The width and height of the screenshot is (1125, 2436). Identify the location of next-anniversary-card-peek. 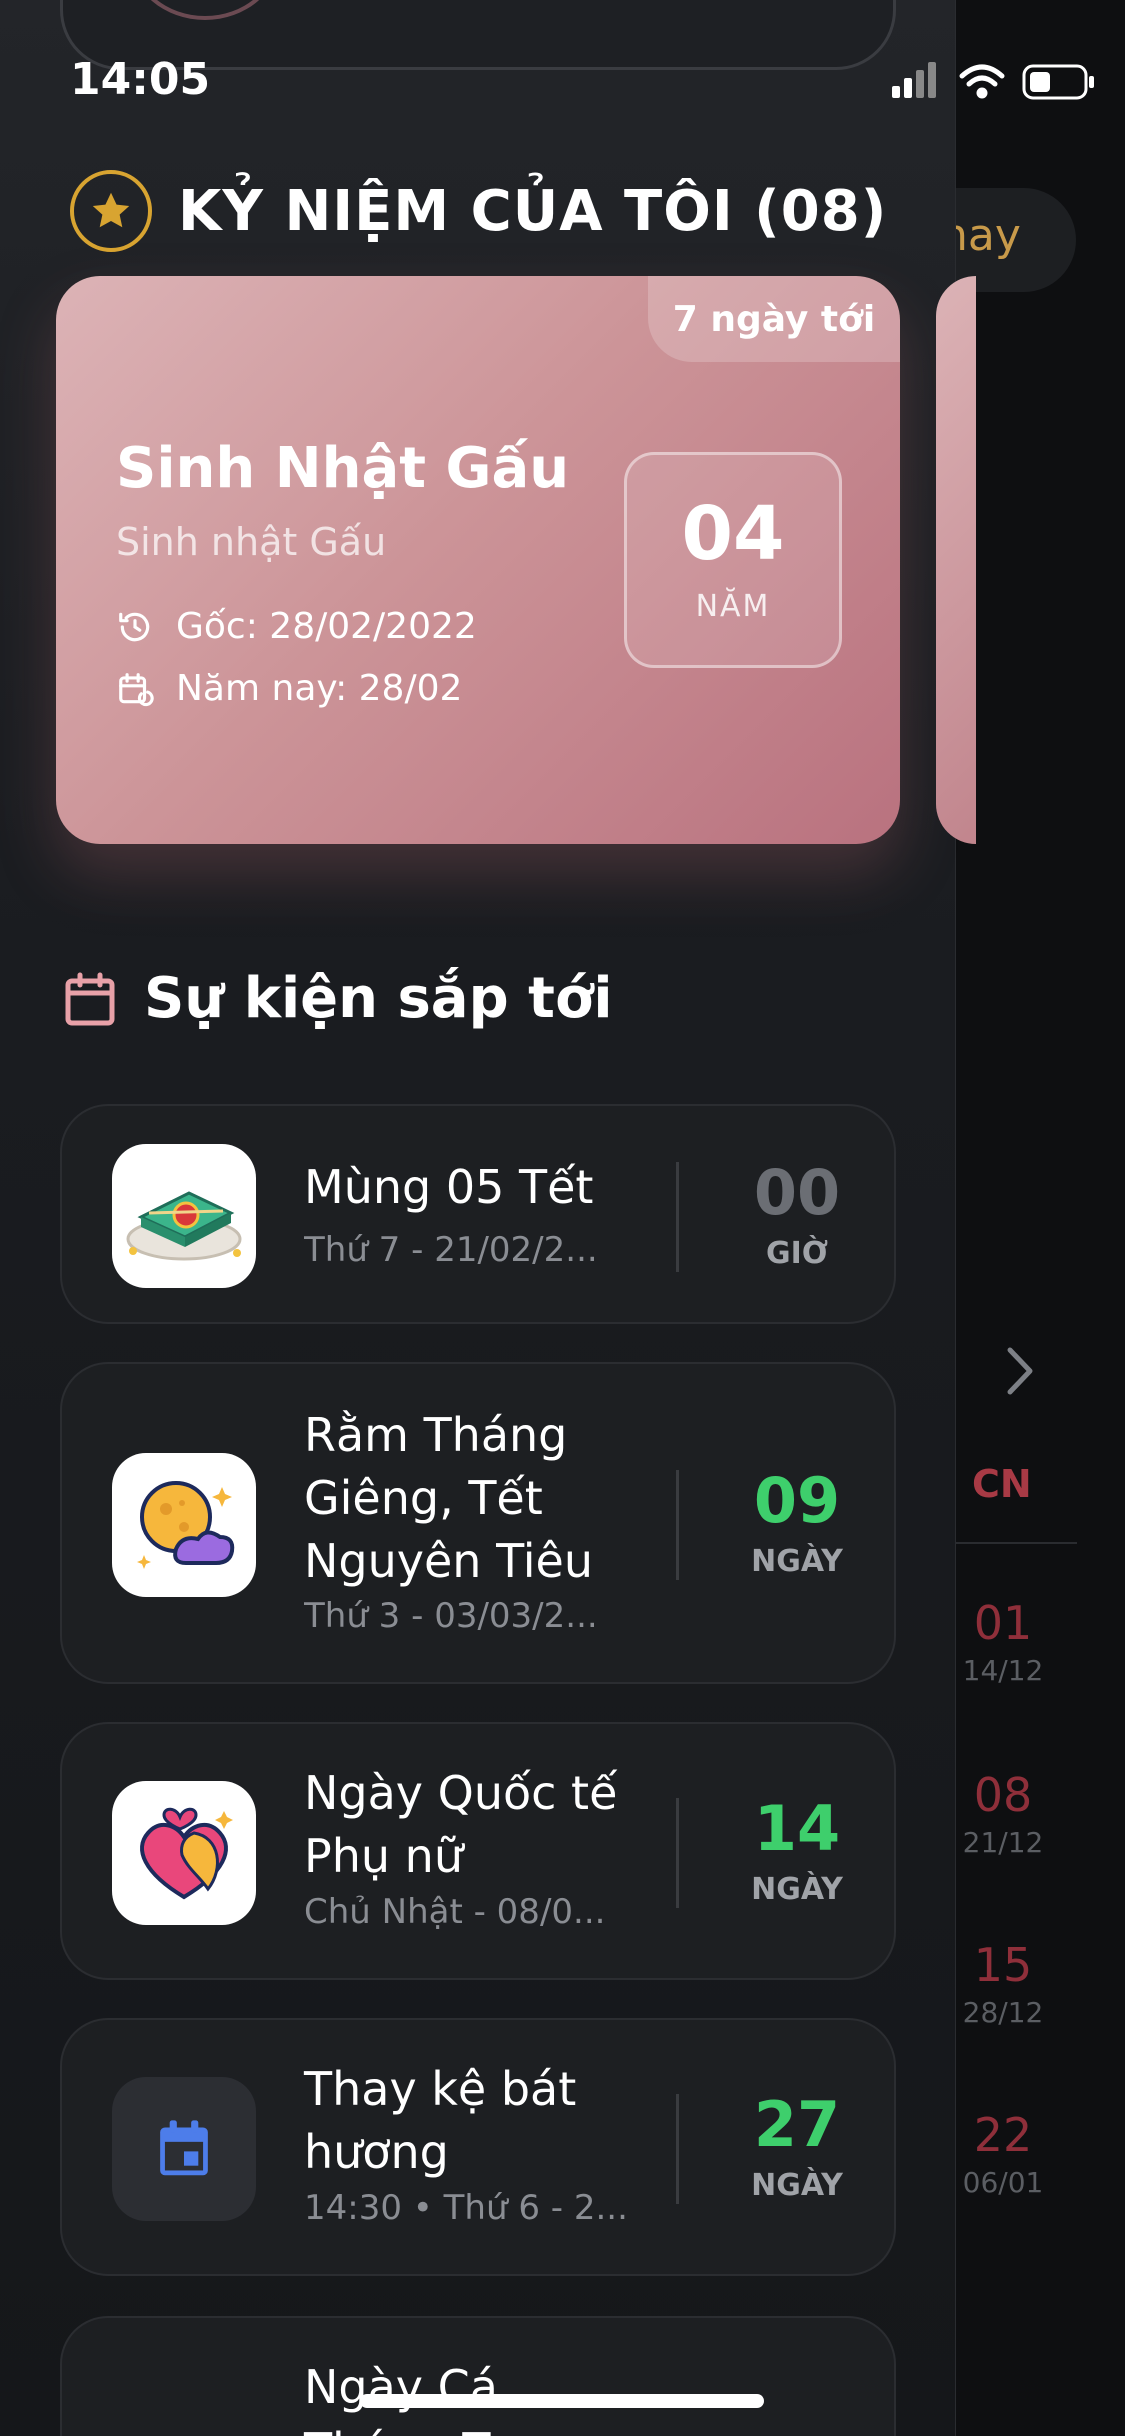
(956, 560).